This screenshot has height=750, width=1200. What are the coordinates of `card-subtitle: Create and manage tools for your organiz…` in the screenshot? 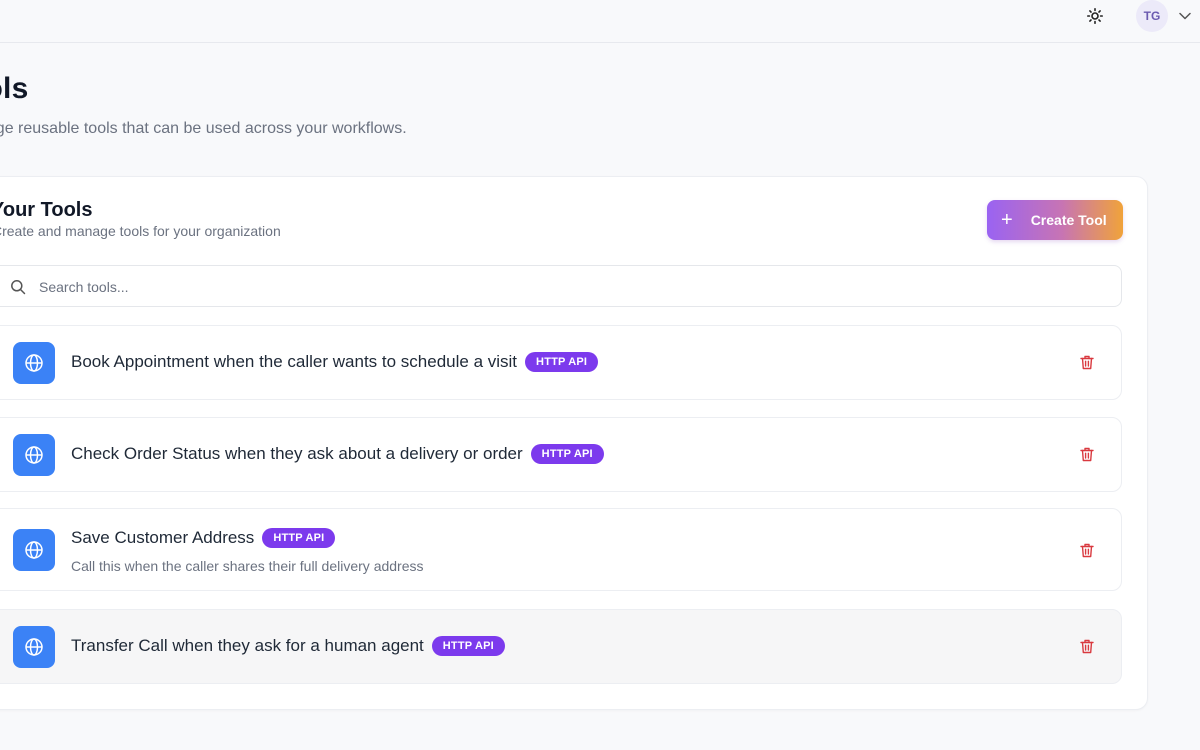 It's located at (140, 231).